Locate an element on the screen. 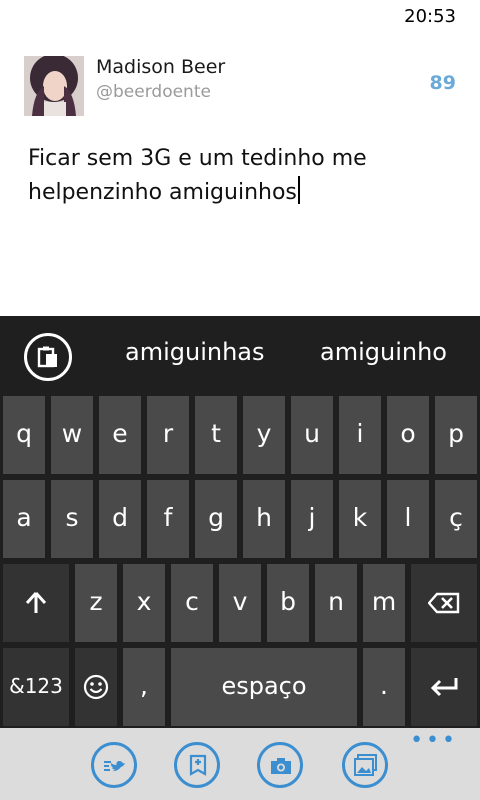 This screenshot has height=800, width=480. backspace-key is located at coordinates (444, 603).